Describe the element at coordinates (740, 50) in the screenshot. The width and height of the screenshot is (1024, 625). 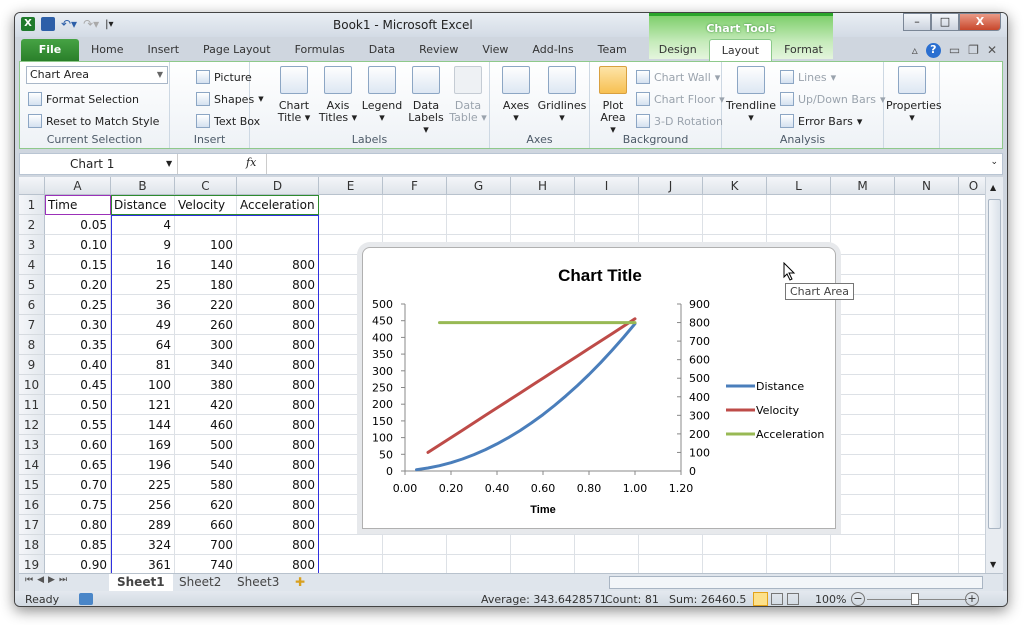
I see `tab-layout: Layout` at that location.